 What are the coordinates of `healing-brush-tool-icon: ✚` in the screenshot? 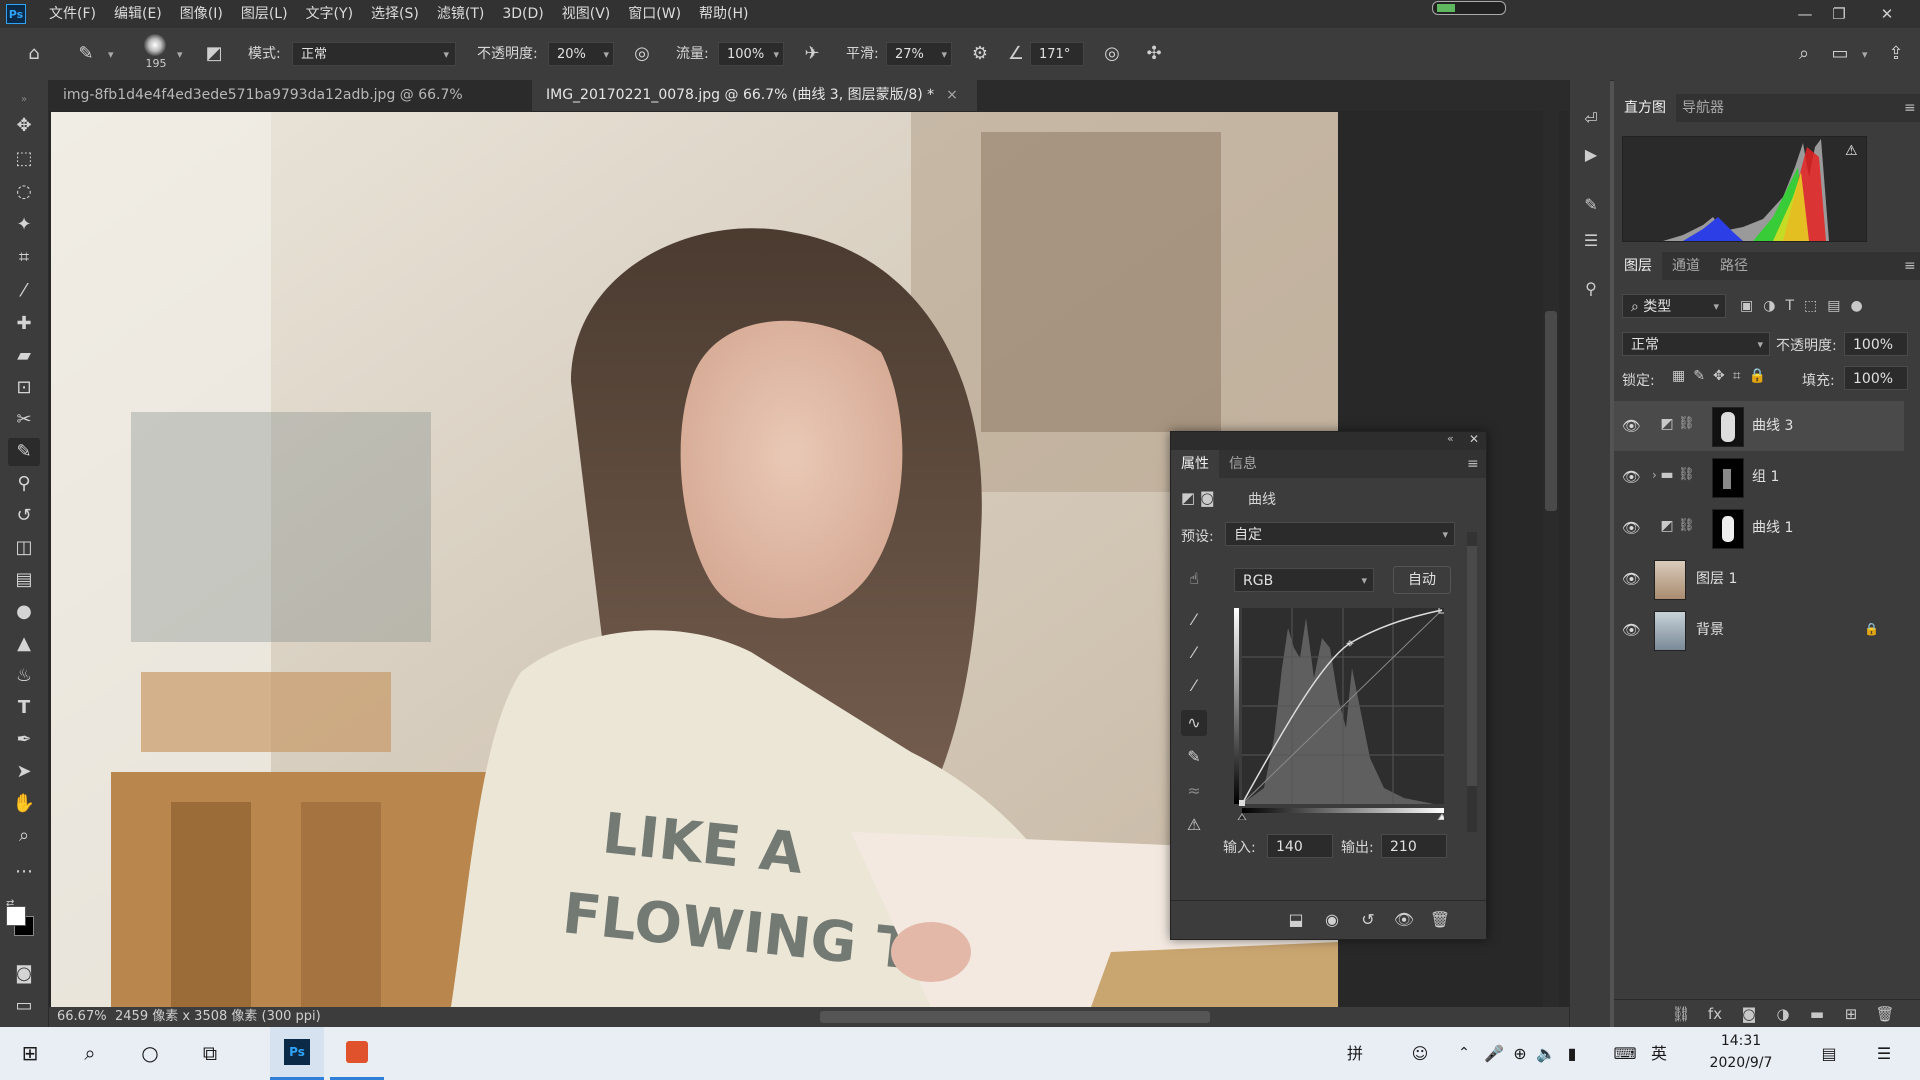 It's located at (24, 324).